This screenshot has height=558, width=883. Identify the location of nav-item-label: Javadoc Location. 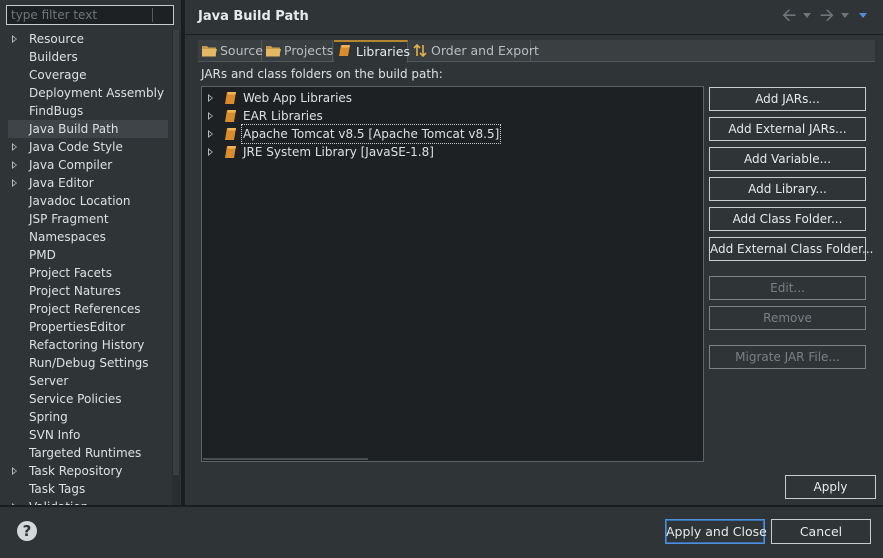
(80, 201).